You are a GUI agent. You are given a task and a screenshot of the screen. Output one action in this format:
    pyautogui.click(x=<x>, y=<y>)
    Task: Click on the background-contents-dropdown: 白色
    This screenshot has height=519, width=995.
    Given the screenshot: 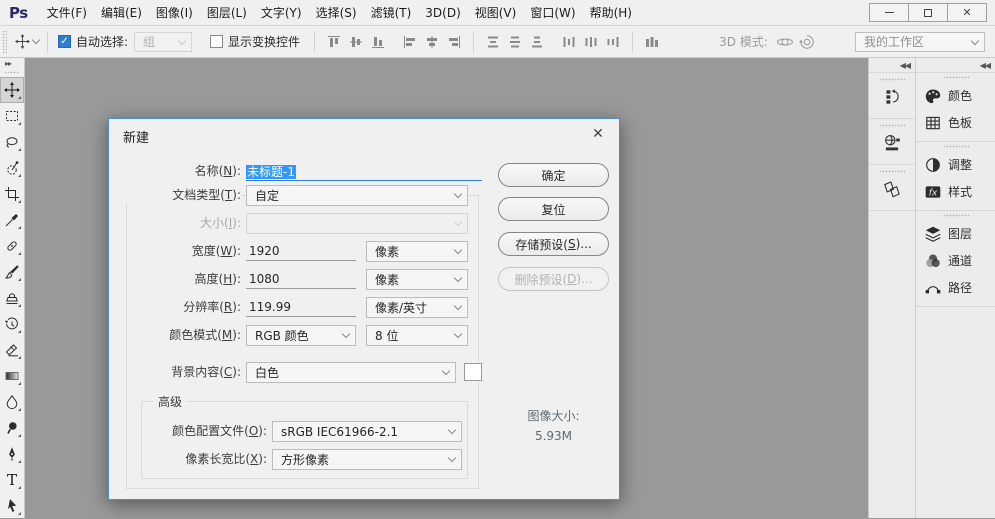 What is the action you would take?
    pyautogui.click(x=351, y=372)
    